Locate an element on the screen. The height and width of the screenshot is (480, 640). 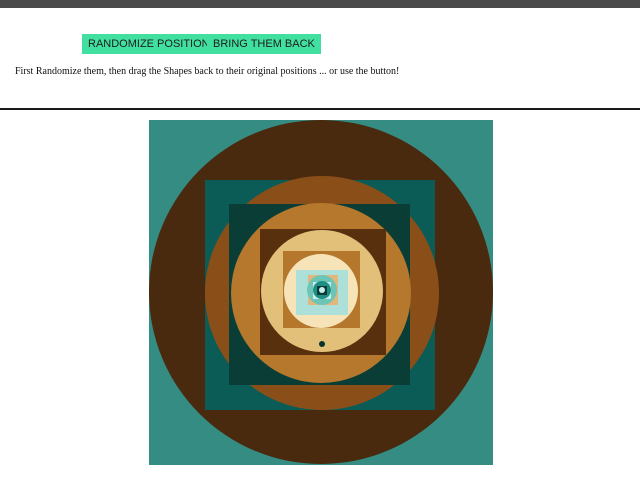
stray-dot-shape is located at coordinates (322, 344).